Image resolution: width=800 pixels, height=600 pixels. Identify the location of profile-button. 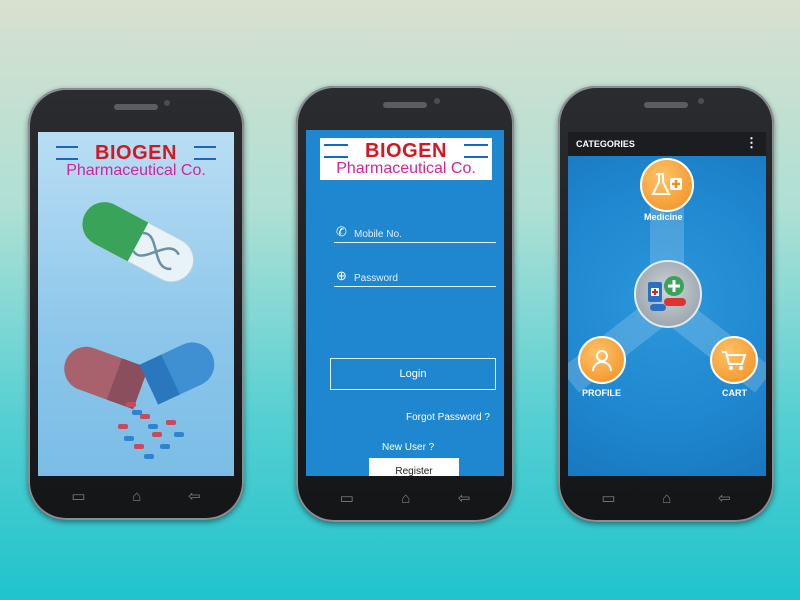
(602, 360).